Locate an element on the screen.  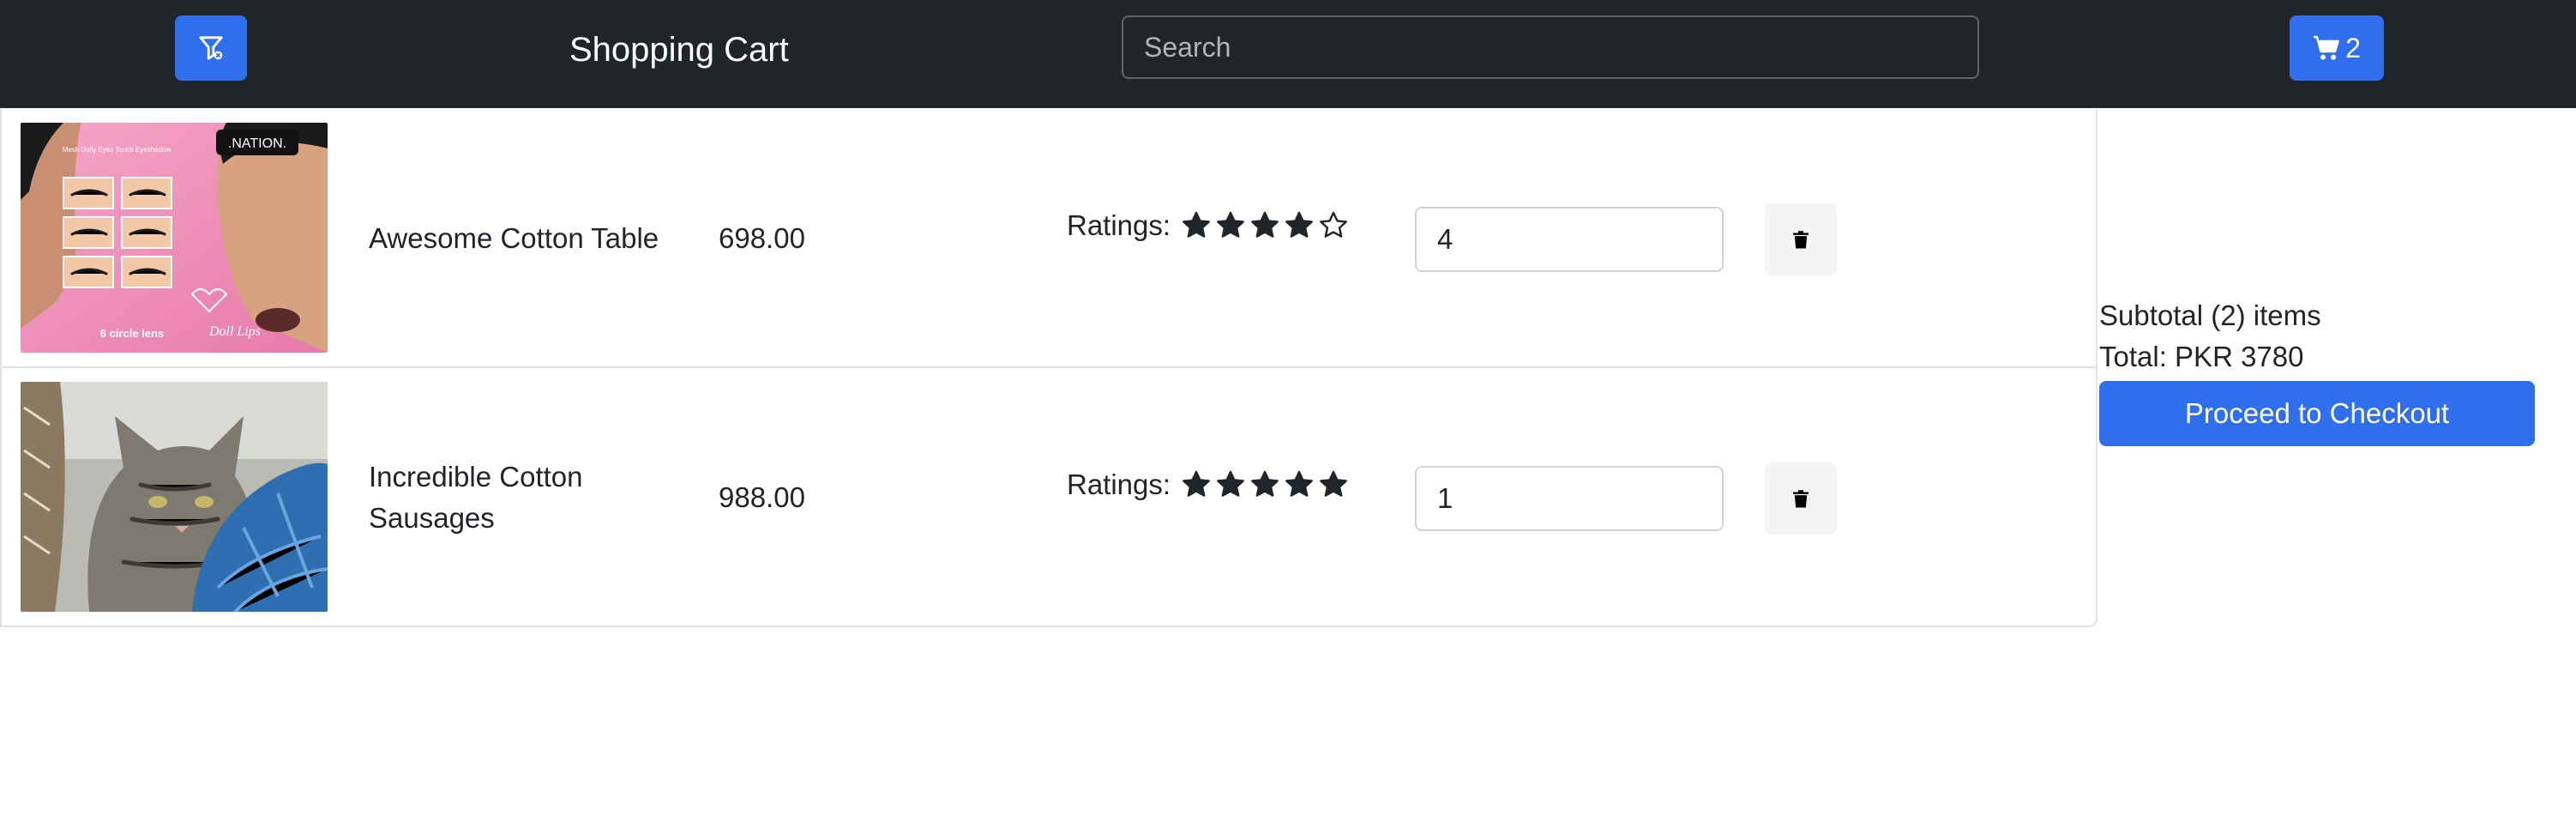
cart-icon is located at coordinates (2326, 48).